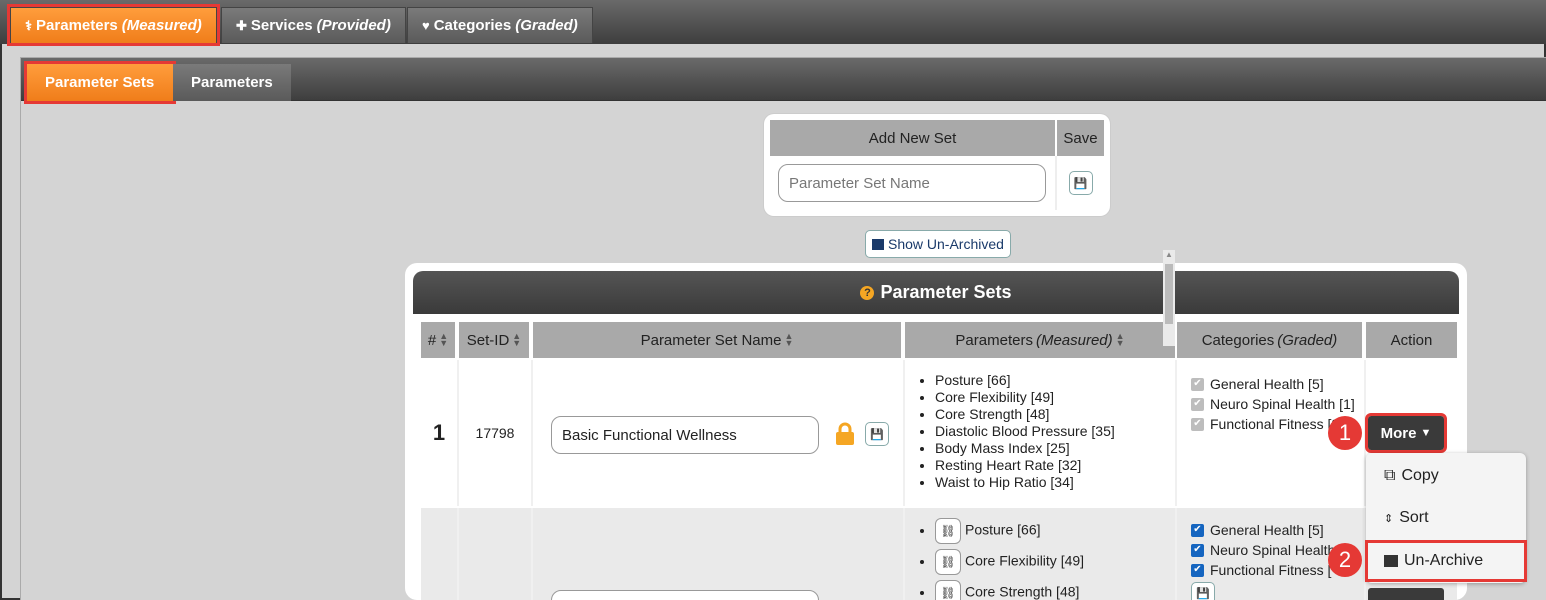  I want to click on list-item: Core Strength [48], so click(1055, 414).